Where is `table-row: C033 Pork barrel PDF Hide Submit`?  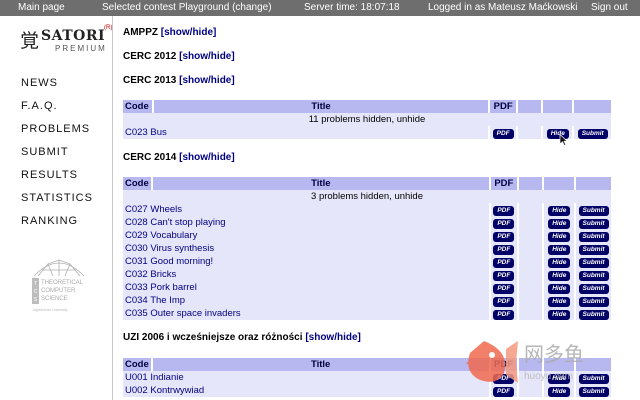
table-row: C033 Pork barrel PDF Hide Submit is located at coordinates (367, 287).